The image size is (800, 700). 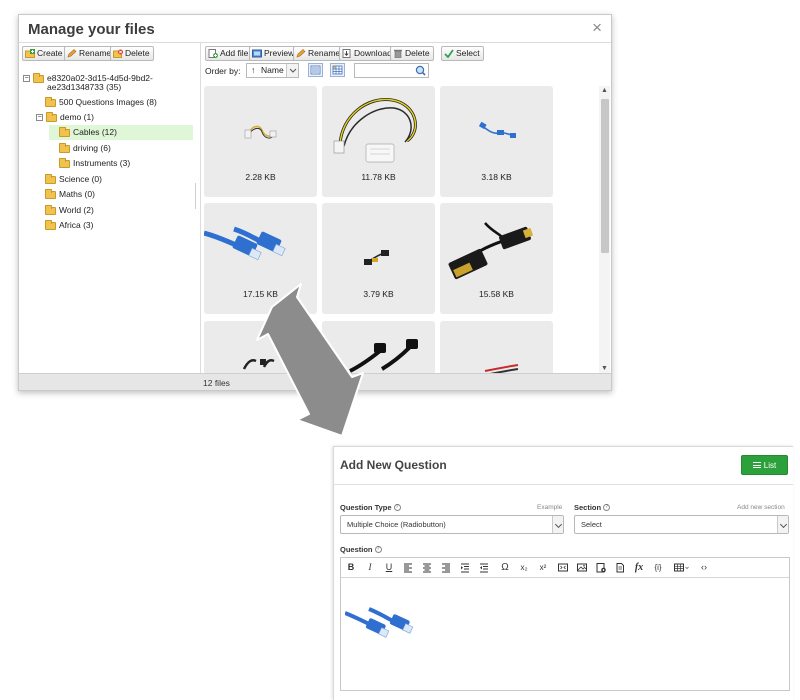 What do you see at coordinates (351, 567) in the screenshot?
I see `bold-button: B` at bounding box center [351, 567].